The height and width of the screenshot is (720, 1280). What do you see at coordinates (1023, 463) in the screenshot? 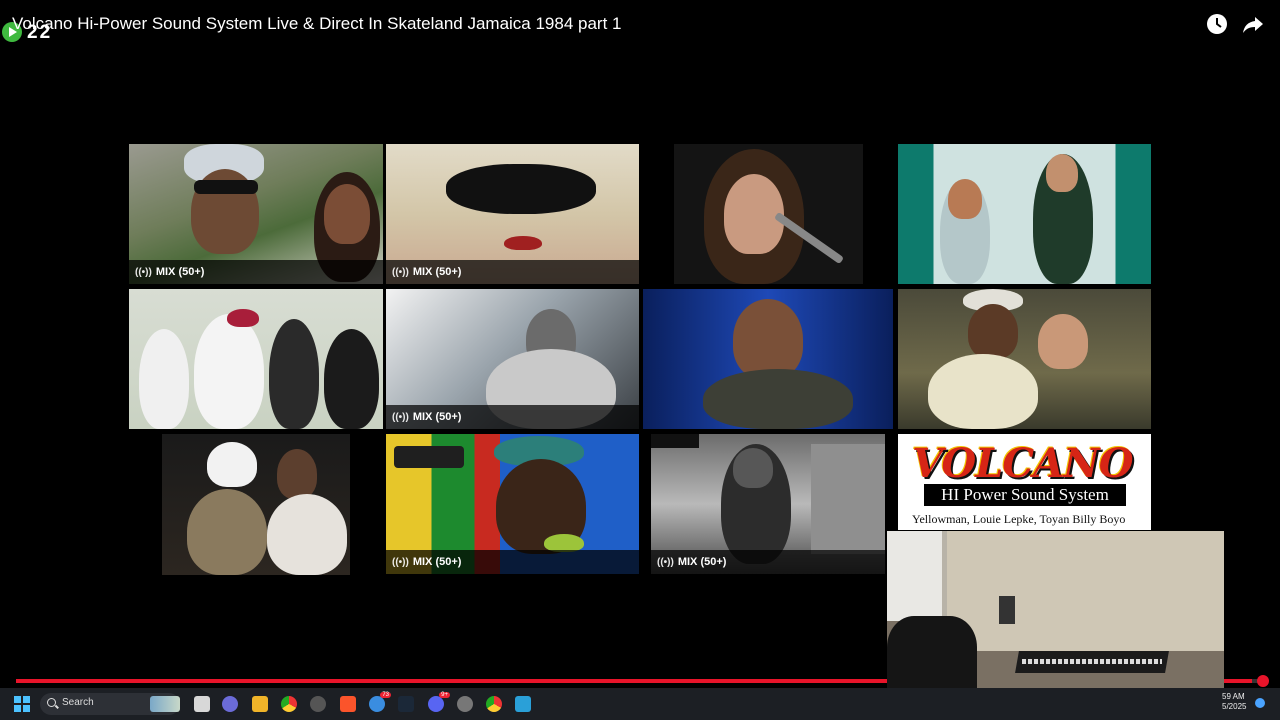
I see `volcano-logo: VOLCANO` at bounding box center [1023, 463].